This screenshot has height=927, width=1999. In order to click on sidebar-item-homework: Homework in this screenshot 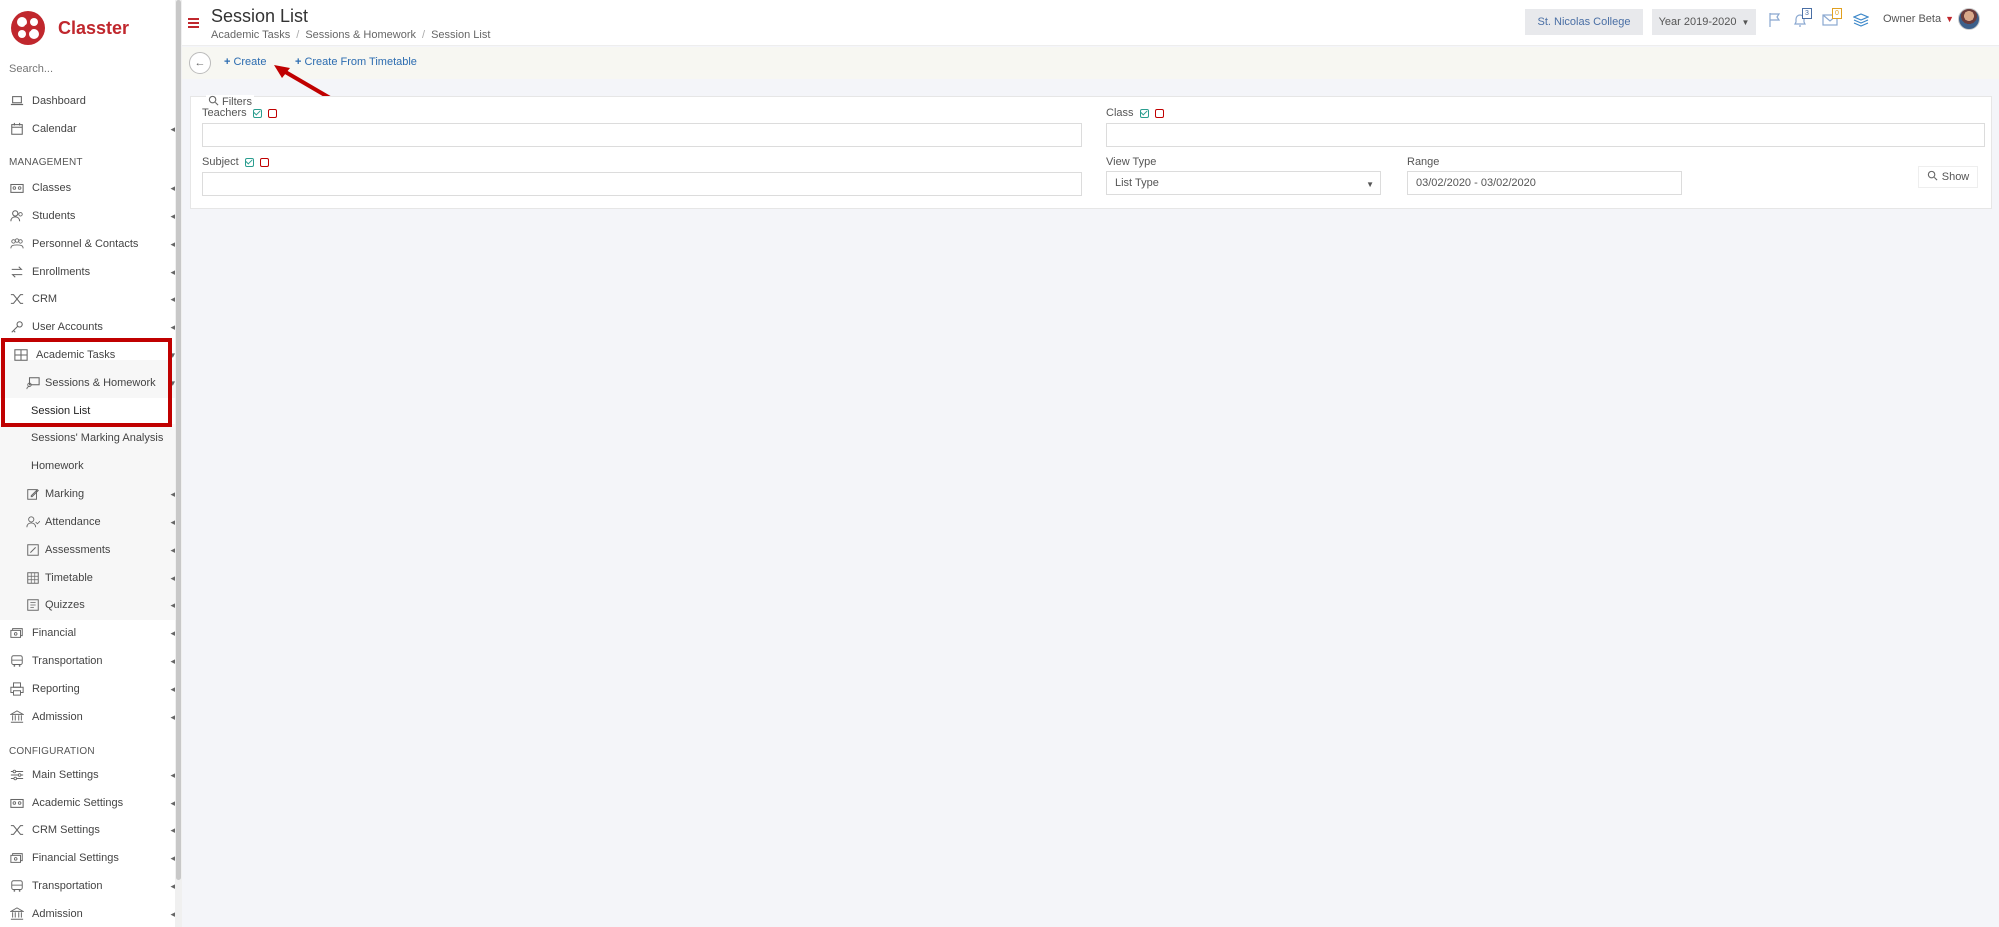, I will do `click(87, 466)`.